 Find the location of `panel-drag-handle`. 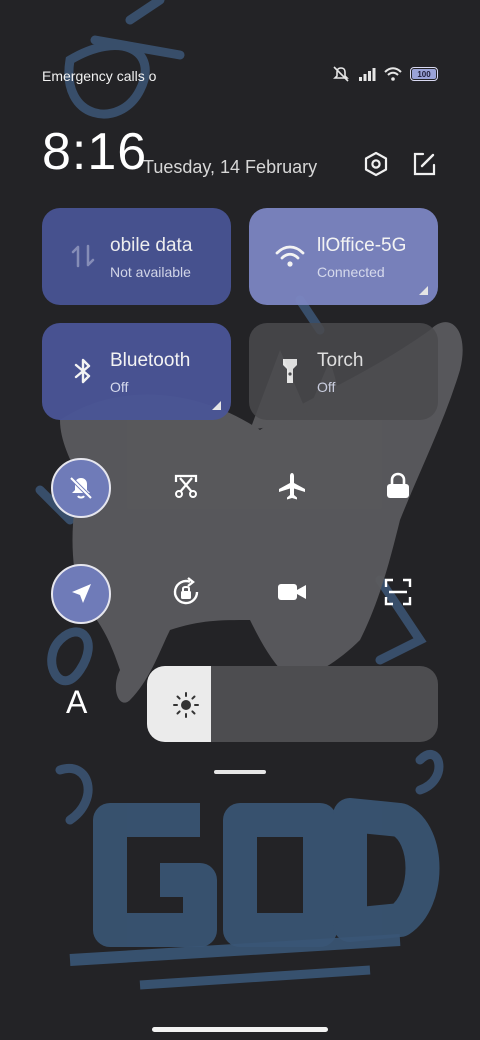

panel-drag-handle is located at coordinates (240, 772).